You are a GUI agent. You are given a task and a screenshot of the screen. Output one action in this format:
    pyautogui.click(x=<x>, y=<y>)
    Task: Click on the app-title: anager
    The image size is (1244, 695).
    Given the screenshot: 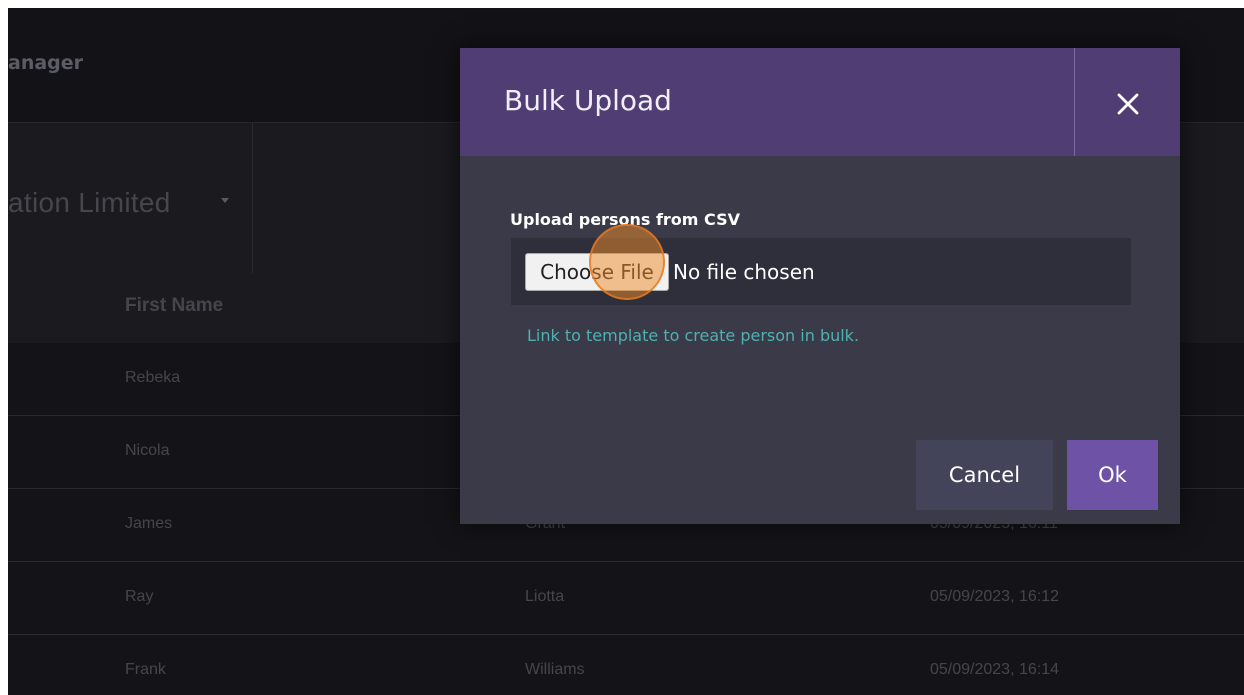 What is the action you would take?
    pyautogui.click(x=46, y=63)
    